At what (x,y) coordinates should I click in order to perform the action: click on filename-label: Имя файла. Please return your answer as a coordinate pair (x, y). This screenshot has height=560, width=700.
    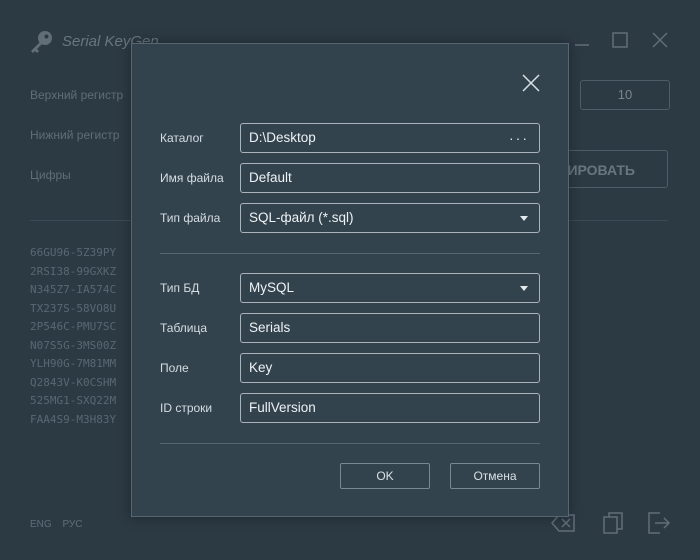
    Looking at the image, I should click on (192, 178).